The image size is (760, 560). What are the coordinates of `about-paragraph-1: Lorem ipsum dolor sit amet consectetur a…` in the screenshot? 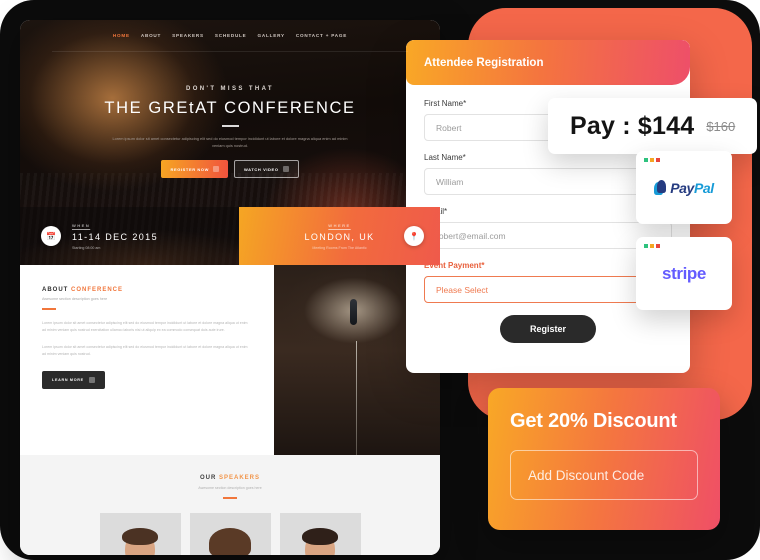 It's located at (145, 326).